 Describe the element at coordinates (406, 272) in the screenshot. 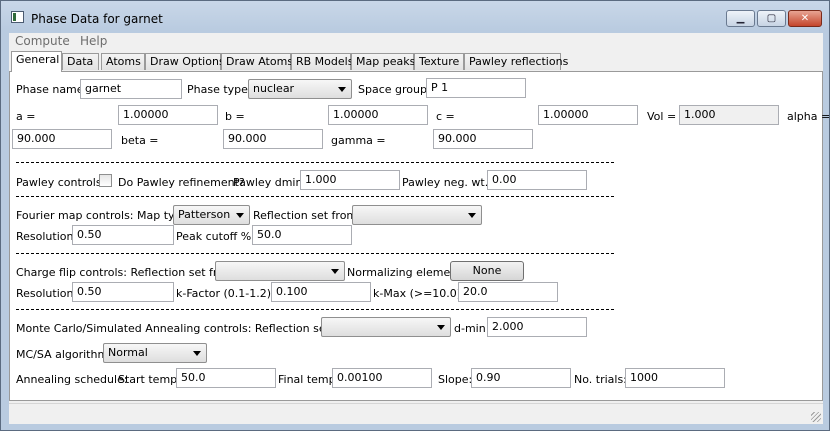

I see `normalizing-element-label: Normalizing element:` at that location.